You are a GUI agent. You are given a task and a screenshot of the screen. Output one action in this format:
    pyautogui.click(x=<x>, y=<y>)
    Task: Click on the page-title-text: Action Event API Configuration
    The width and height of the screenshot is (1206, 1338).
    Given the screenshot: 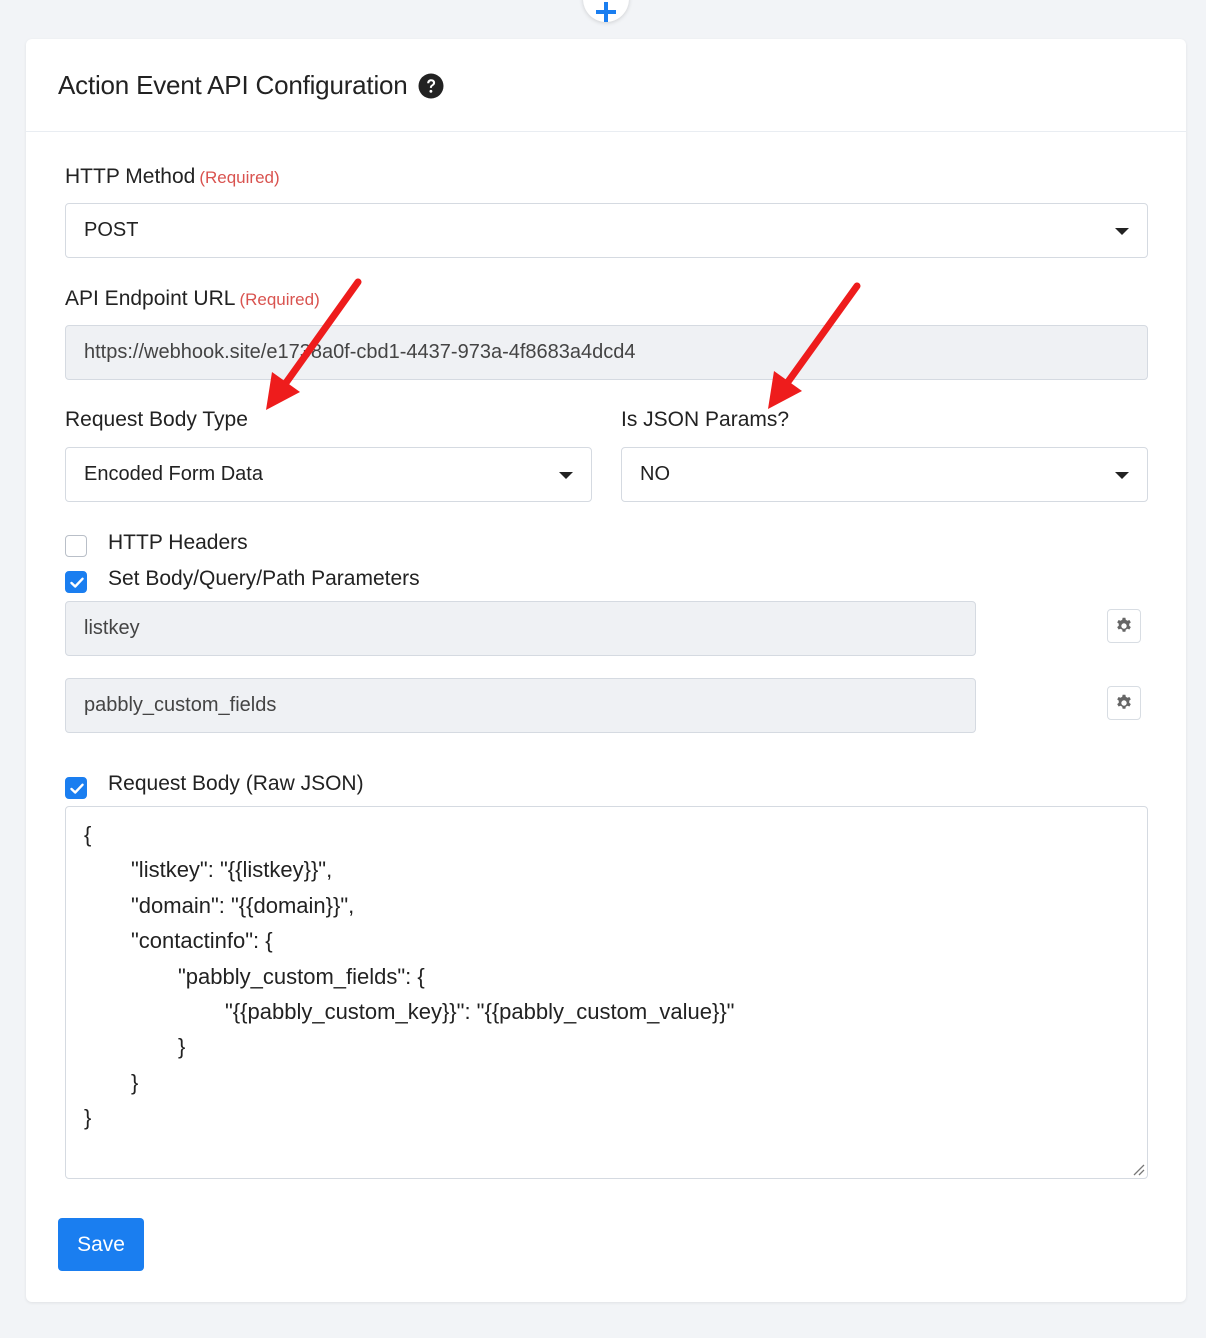 What is the action you would take?
    pyautogui.click(x=233, y=85)
    